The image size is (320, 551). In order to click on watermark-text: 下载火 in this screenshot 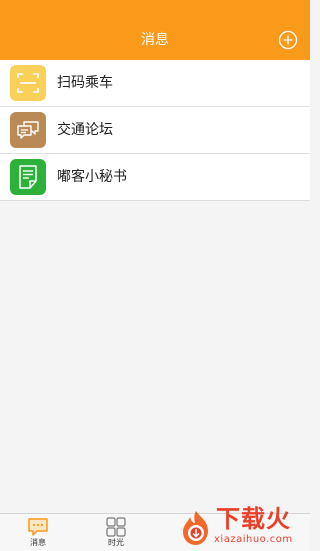, I will do `click(253, 519)`.